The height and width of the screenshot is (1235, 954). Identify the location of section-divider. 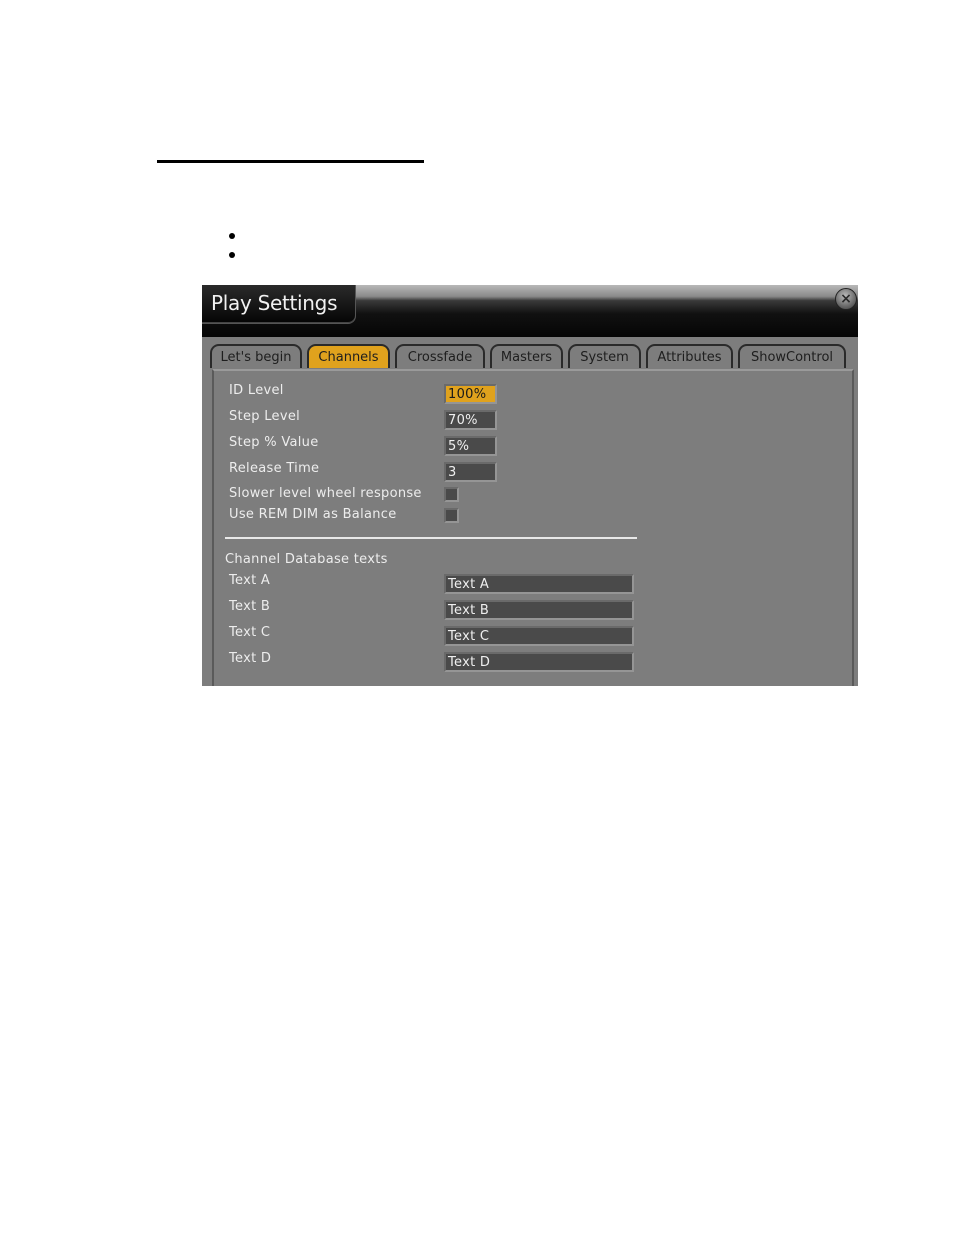
(431, 538).